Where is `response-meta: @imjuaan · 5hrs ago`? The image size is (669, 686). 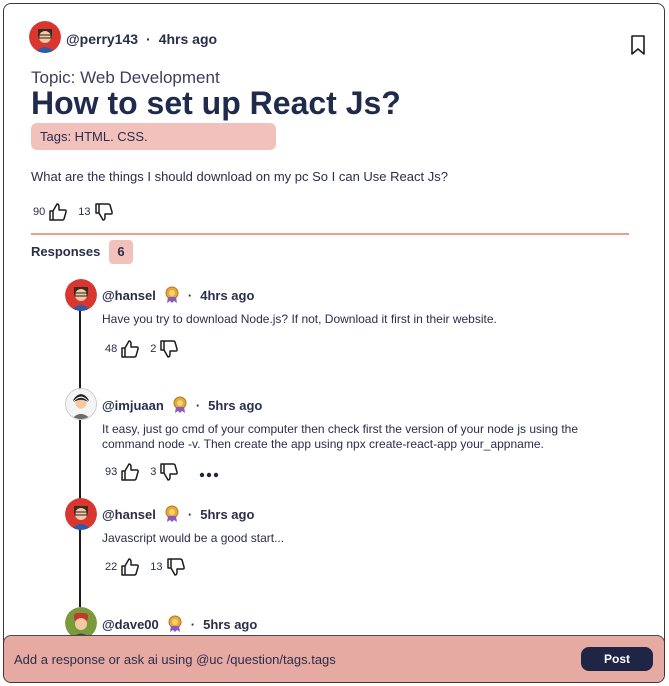
response-meta: @imjuaan · 5hrs ago is located at coordinates (182, 405).